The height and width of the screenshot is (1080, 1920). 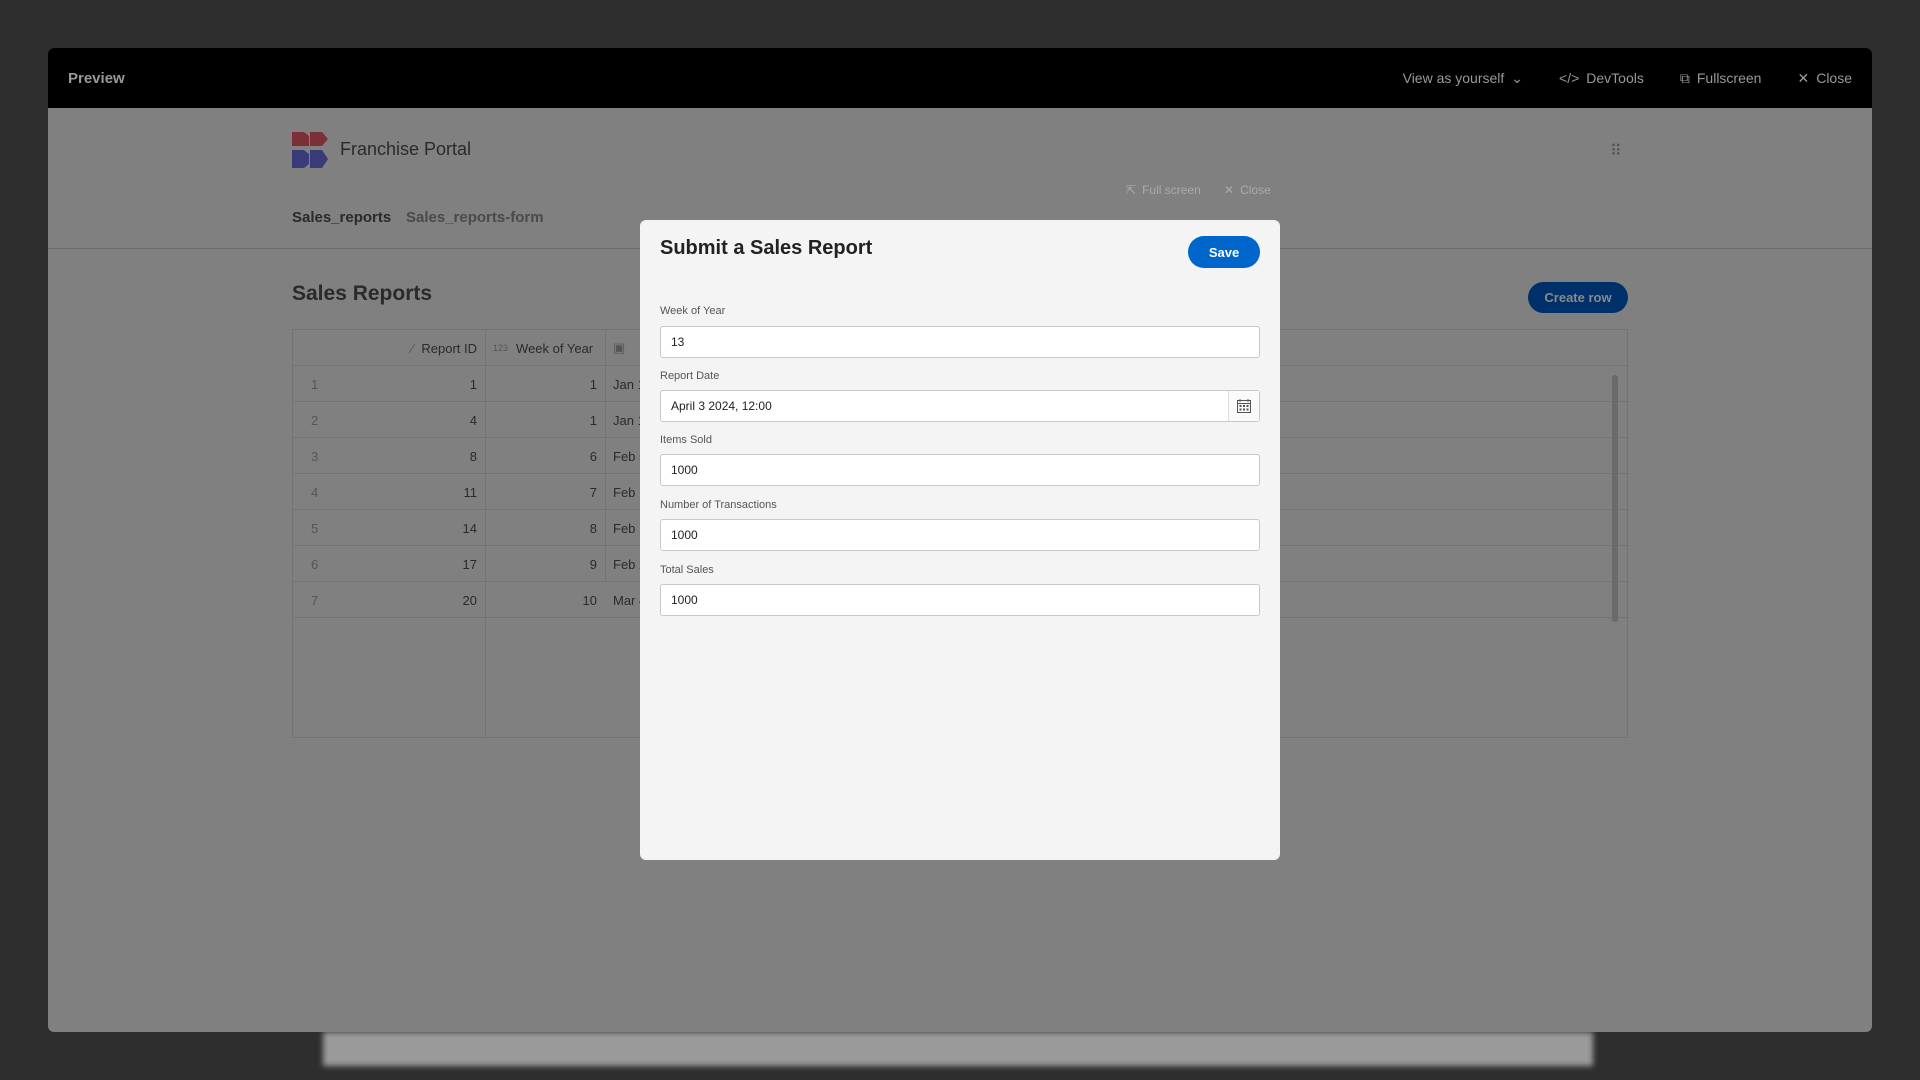 What do you see at coordinates (315, 456) in the screenshot?
I see `row-number: 3` at bounding box center [315, 456].